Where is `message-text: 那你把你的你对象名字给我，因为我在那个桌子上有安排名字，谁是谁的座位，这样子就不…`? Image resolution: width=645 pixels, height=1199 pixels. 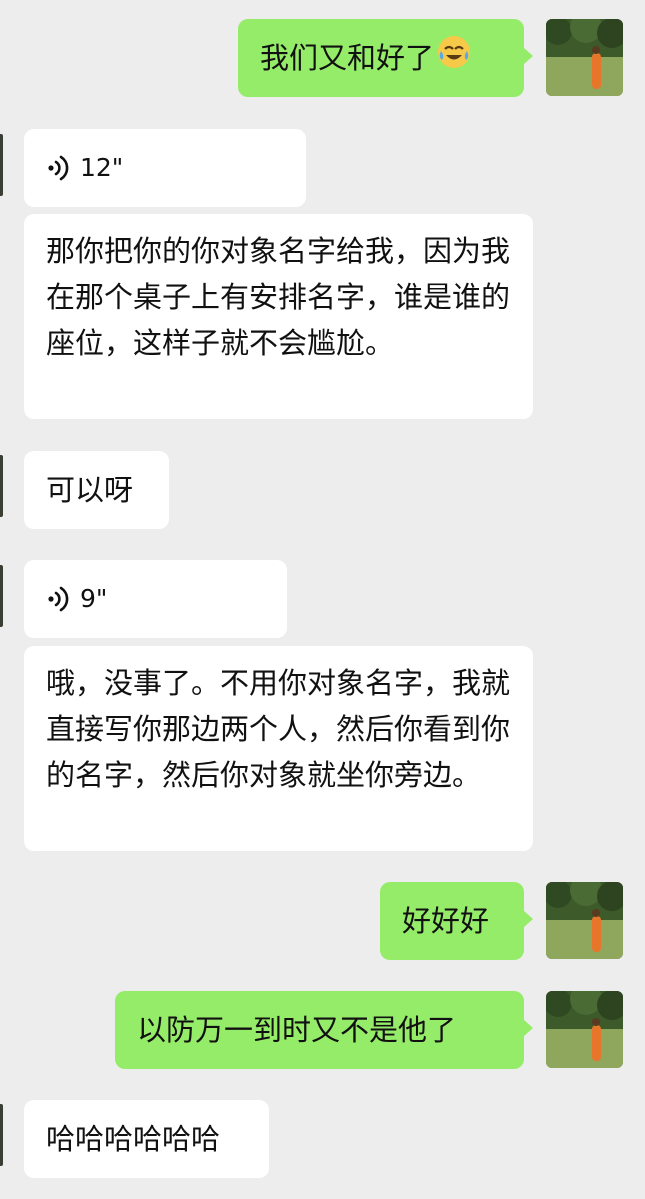
message-text: 那你把你的你对象名字给我，因为我在那个桌子上有安排名字，谁是谁的座位，这样子就不… is located at coordinates (278, 297).